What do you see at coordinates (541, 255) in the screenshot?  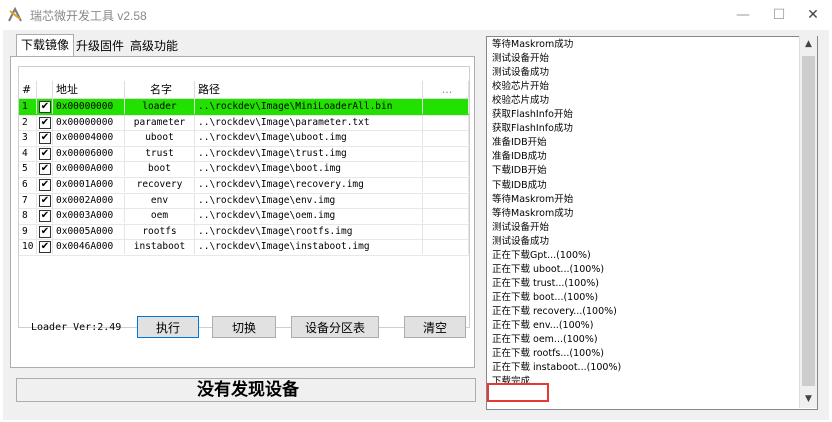 I see `log-line: 正在下载Gpt...(100%)` at bounding box center [541, 255].